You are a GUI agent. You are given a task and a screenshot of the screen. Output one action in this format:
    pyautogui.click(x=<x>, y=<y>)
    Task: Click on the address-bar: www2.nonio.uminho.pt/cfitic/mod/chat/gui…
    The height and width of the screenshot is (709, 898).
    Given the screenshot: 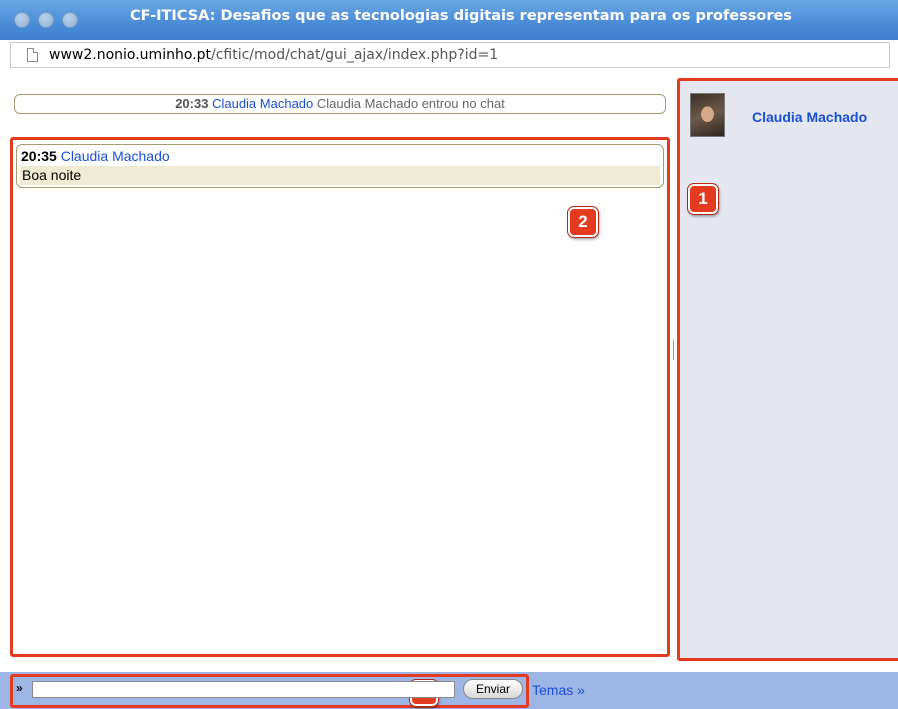 What is the action you would take?
    pyautogui.click(x=450, y=55)
    